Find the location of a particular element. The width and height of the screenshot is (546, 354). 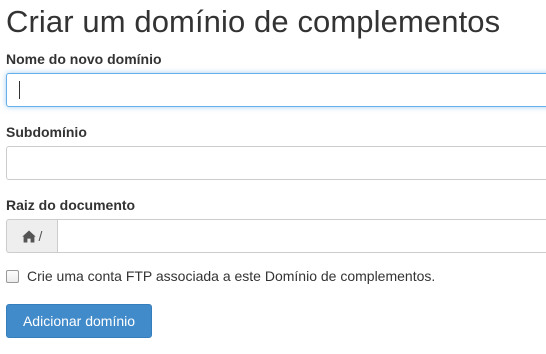

text-caret is located at coordinates (19, 90).